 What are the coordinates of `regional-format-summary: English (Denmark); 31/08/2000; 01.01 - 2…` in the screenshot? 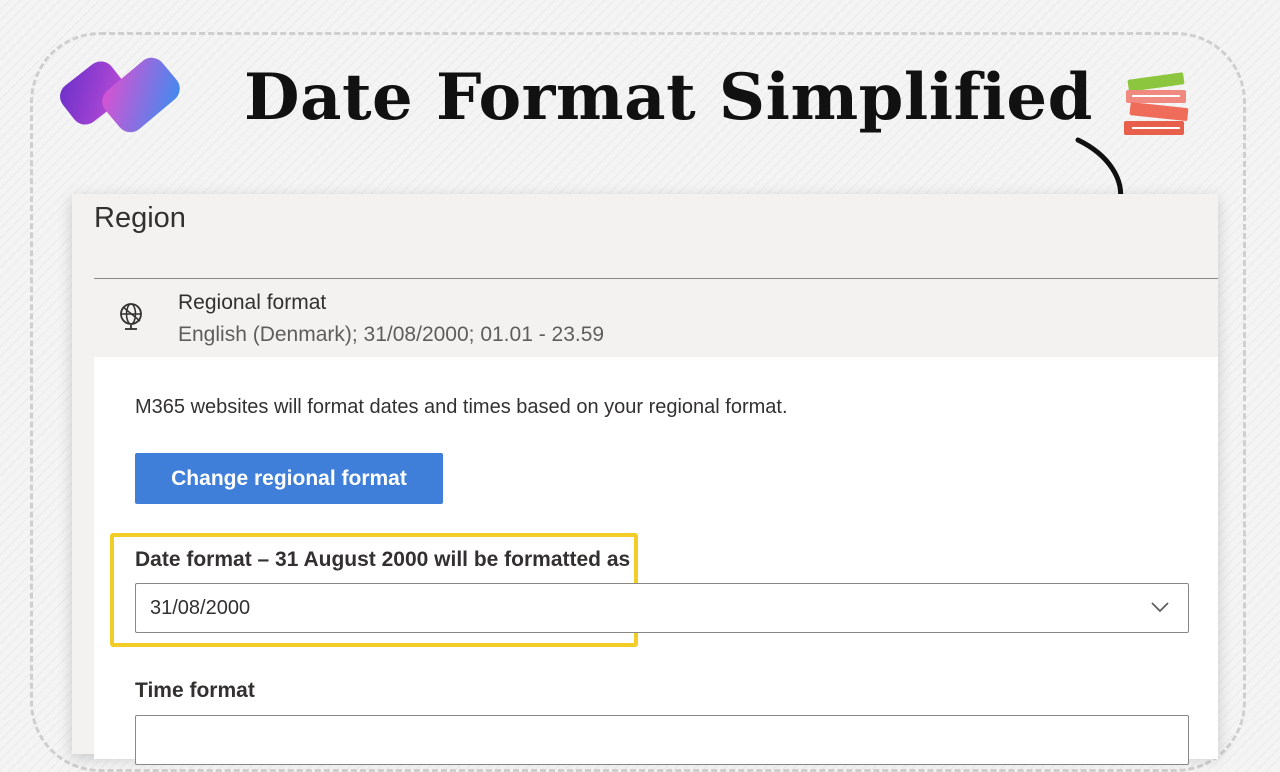 It's located at (391, 334).